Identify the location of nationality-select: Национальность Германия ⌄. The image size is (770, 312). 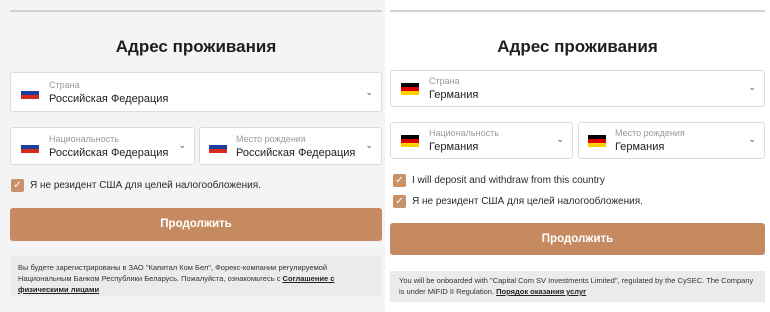
(481, 140).